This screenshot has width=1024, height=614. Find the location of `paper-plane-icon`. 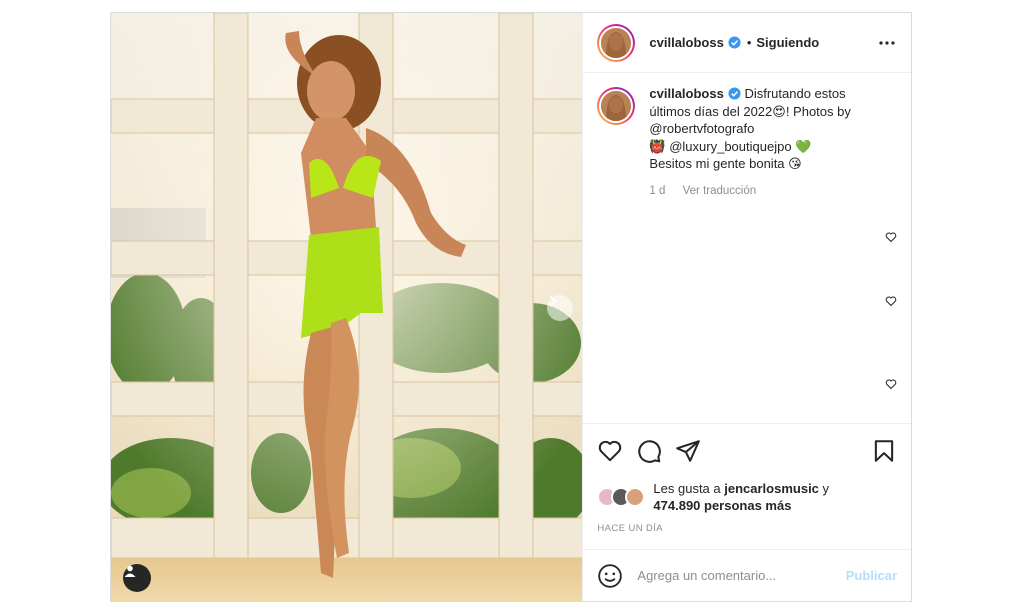

paper-plane-icon is located at coordinates (688, 451).